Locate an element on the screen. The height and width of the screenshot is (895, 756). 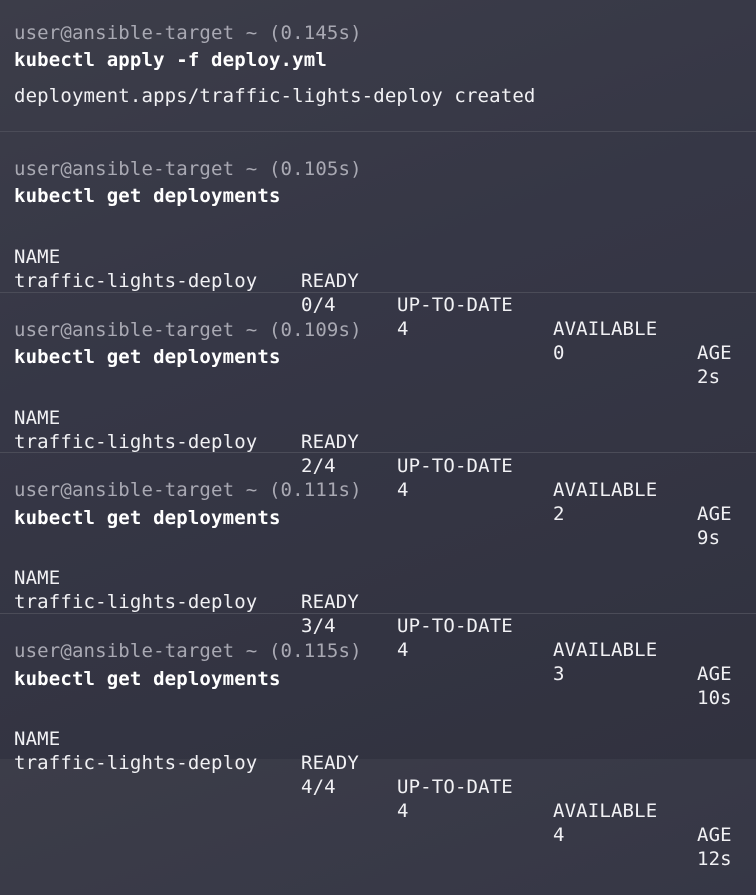
cell-up-to-date: 4 is located at coordinates (403, 811).